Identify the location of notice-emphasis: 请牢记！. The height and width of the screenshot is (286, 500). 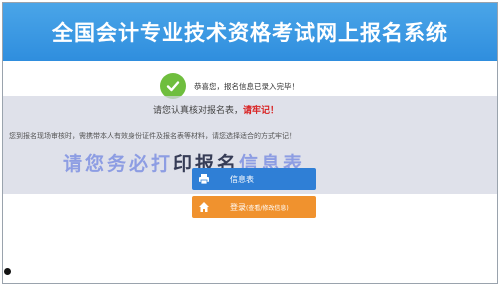
(261, 111).